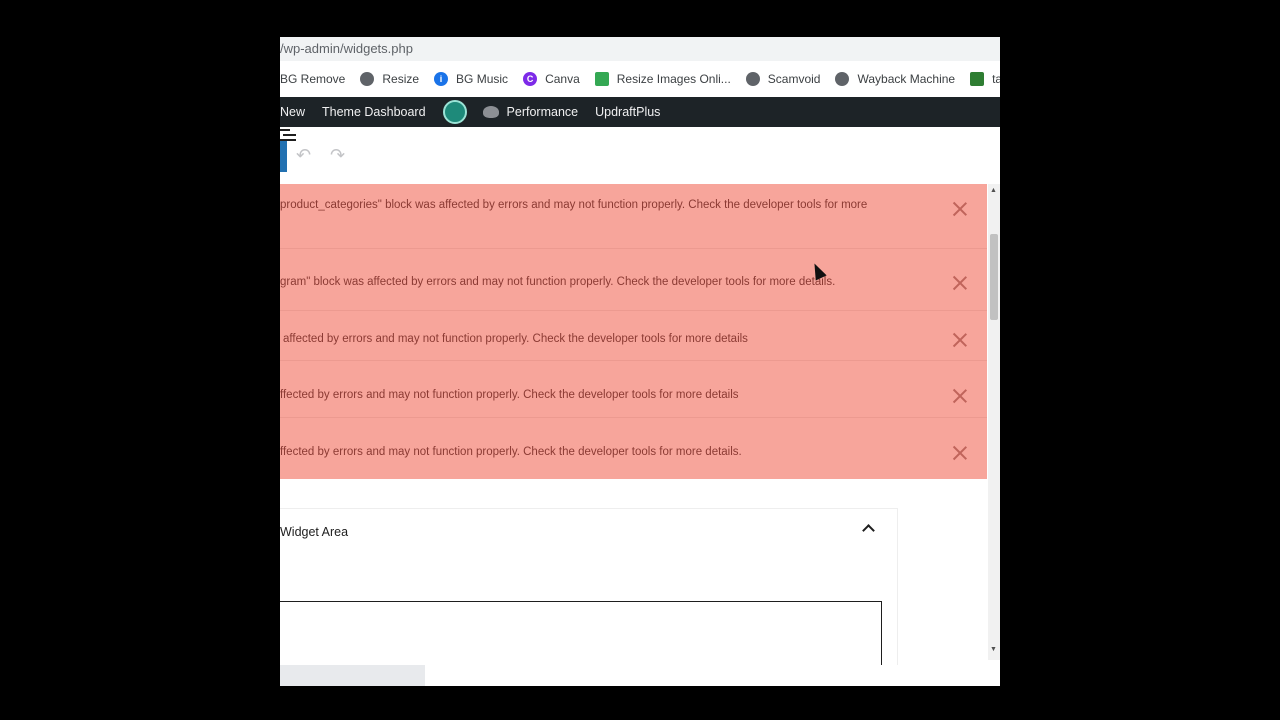 The width and height of the screenshot is (1280, 720). Describe the element at coordinates (346, 48) in the screenshot. I see `url-text: /wp-admin/widgets.php` at that location.